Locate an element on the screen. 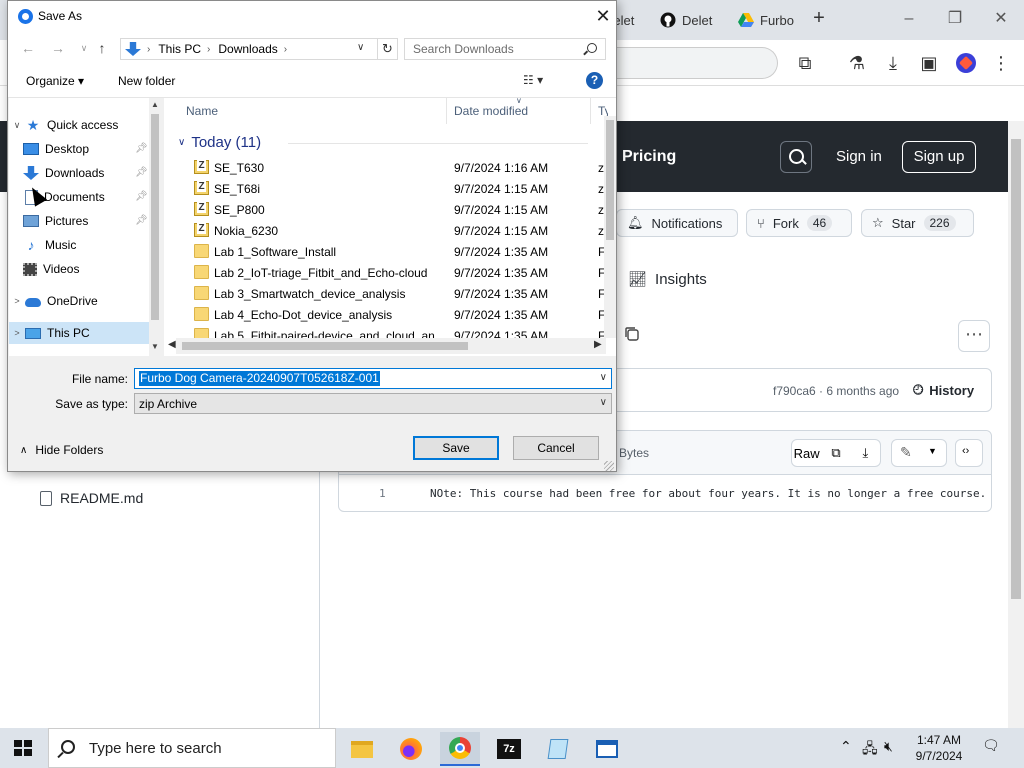 The width and height of the screenshot is (1024, 768). file-name-label: File name: is located at coordinates (99, 379).